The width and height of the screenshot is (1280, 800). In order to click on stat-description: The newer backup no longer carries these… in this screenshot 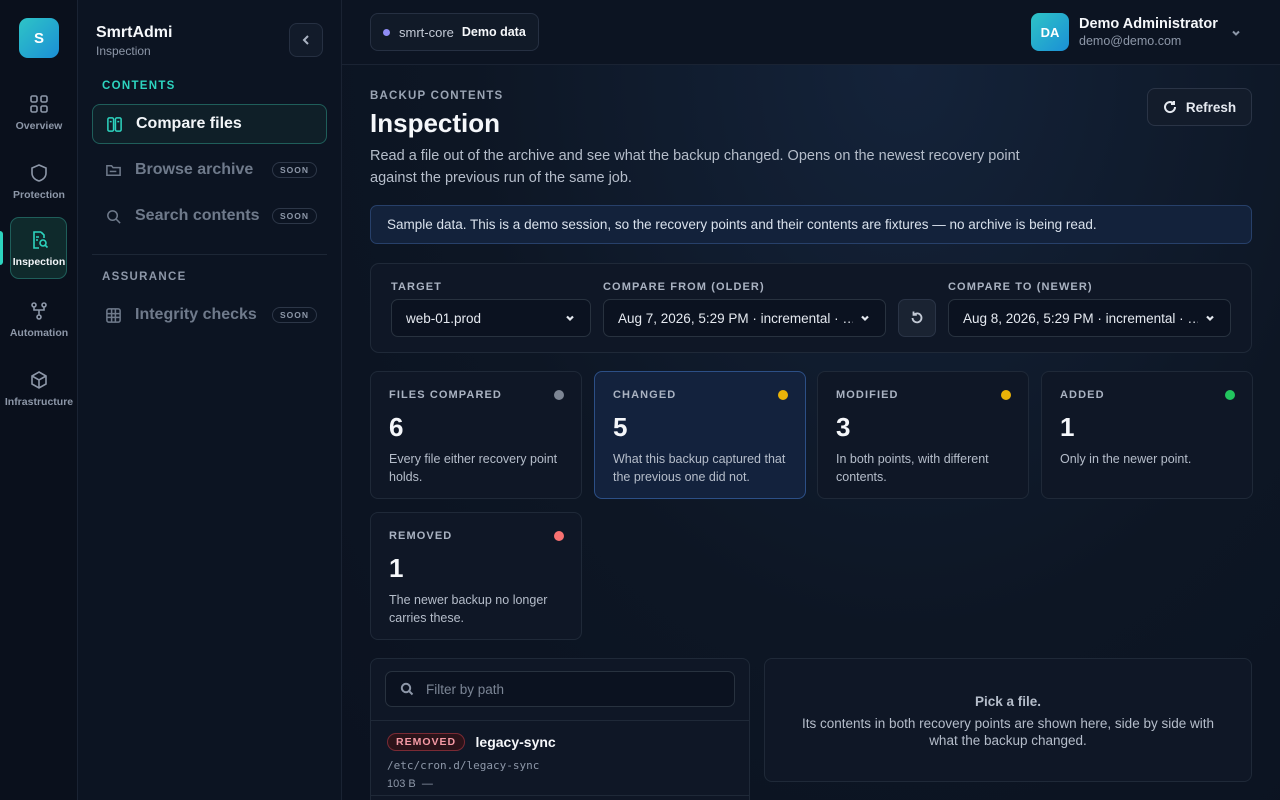, I will do `click(468, 609)`.